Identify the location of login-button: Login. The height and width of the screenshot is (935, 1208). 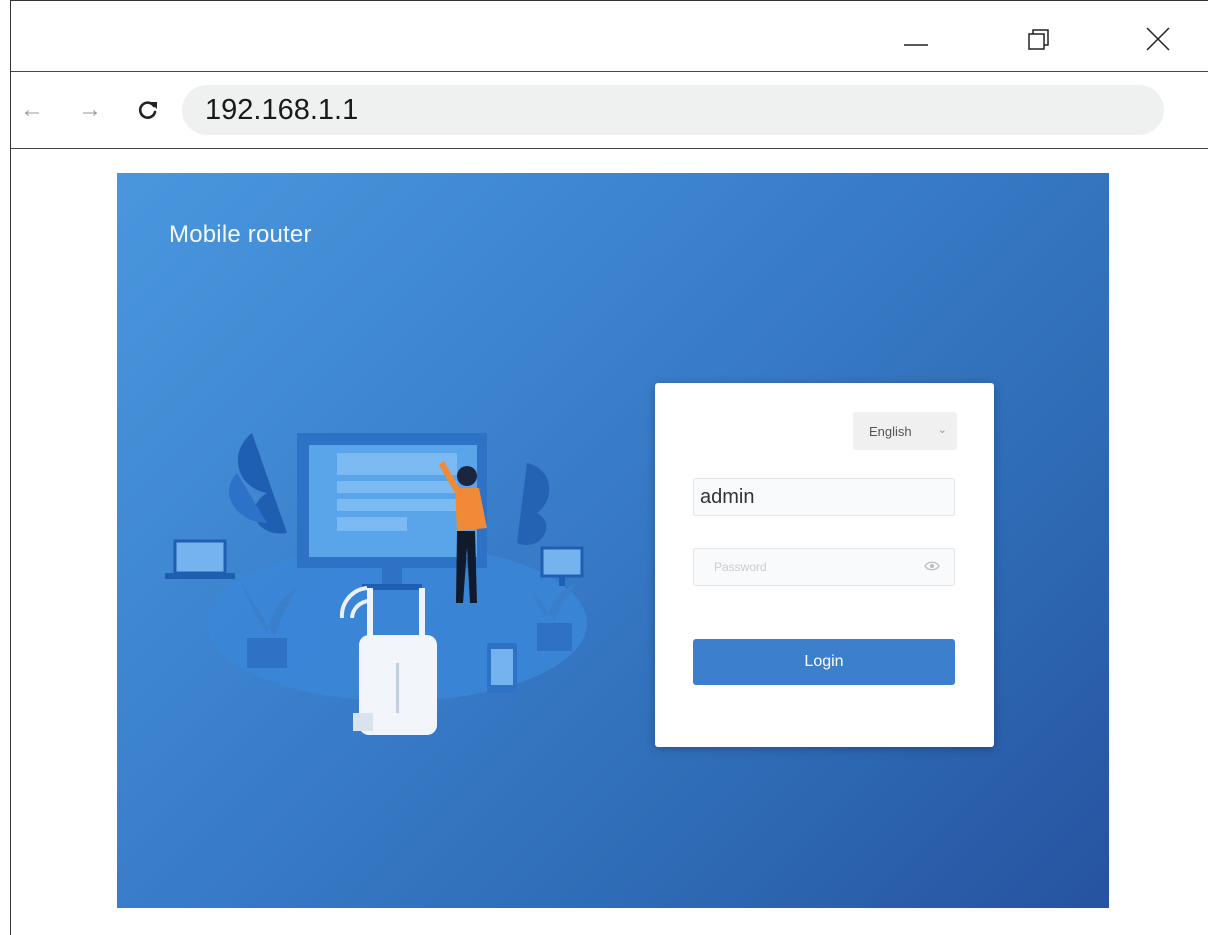
(824, 662).